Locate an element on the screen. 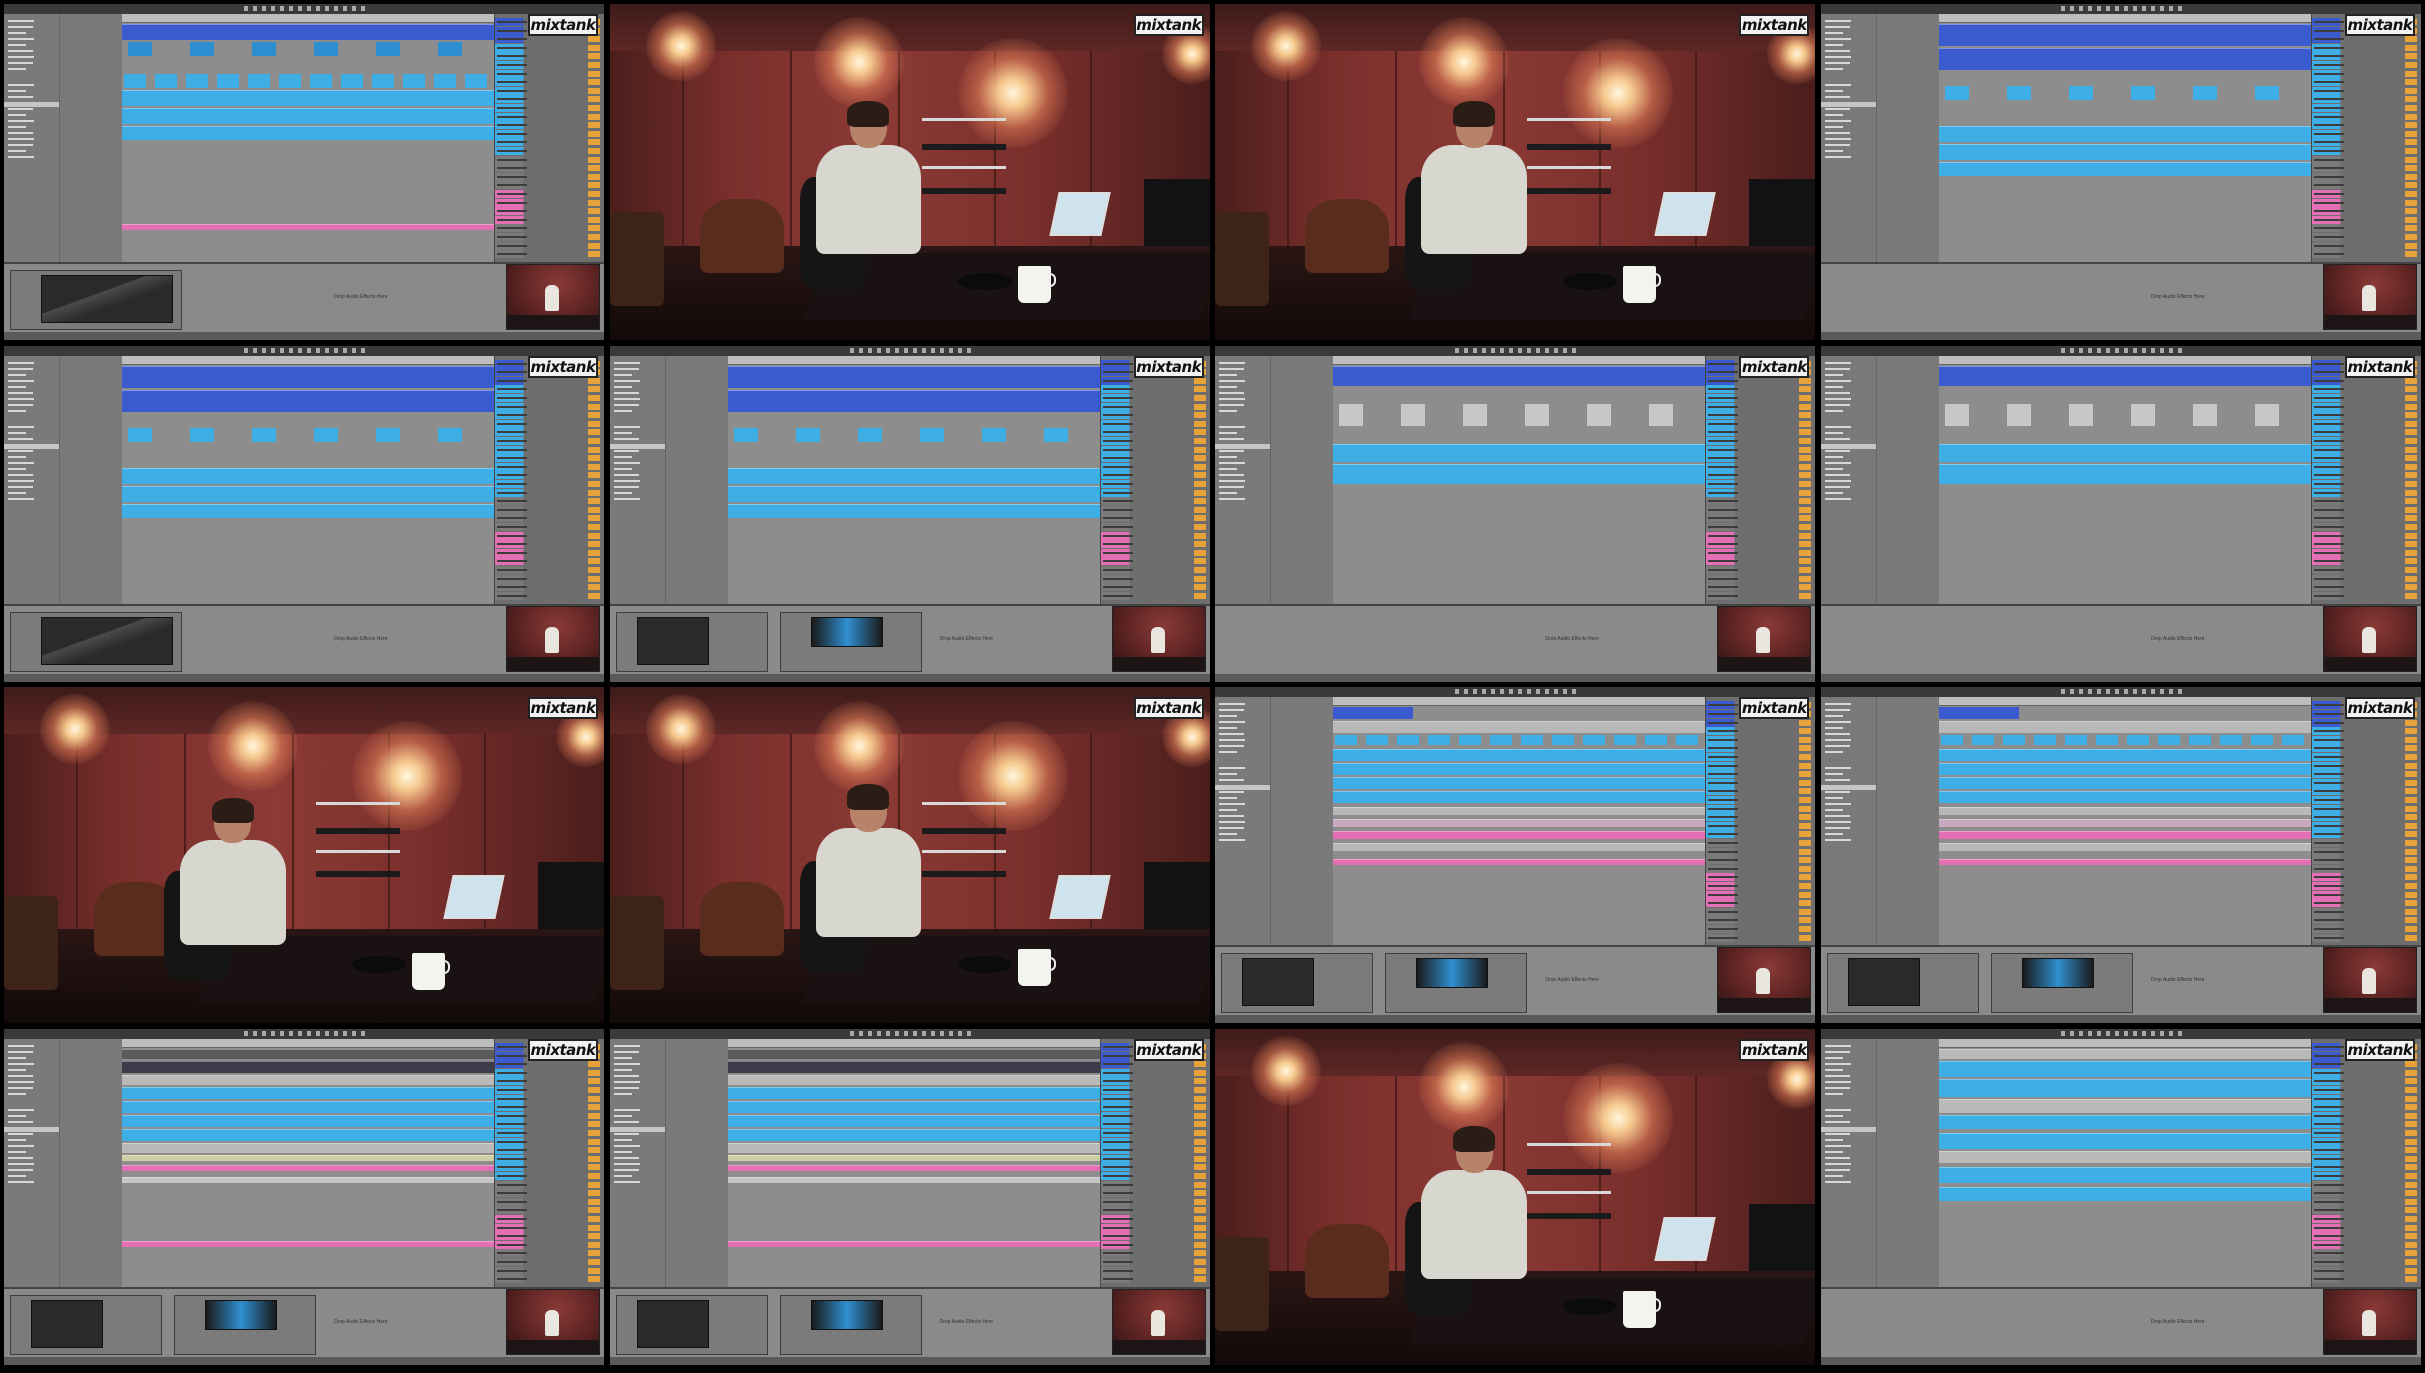 This screenshot has width=2425, height=1373. eq-eight-device is located at coordinates (96, 641).